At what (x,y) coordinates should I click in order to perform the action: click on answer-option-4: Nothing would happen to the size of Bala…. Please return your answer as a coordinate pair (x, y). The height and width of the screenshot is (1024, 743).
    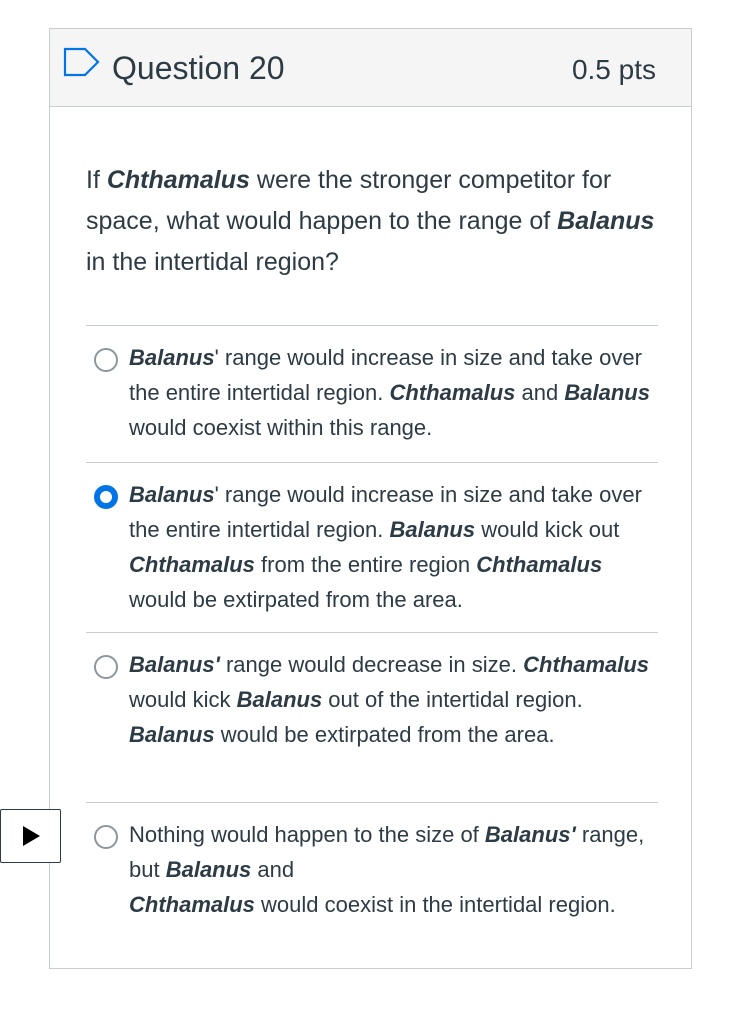
    Looking at the image, I should click on (372, 887).